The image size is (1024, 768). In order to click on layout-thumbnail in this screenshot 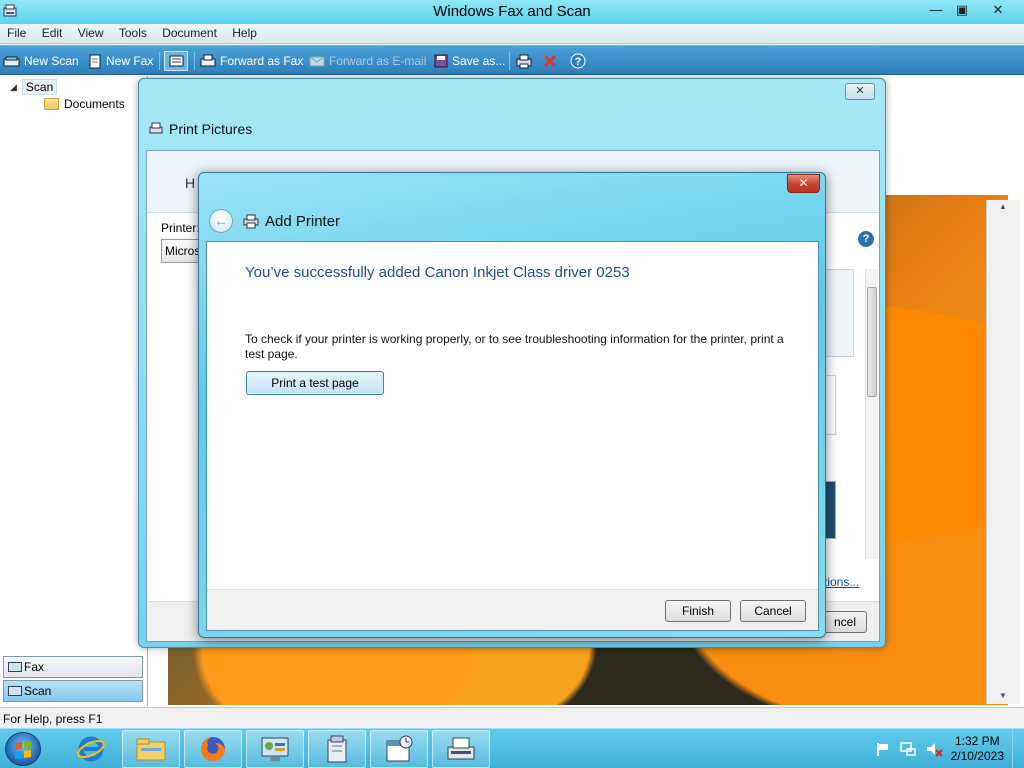, I will do `click(839, 313)`.